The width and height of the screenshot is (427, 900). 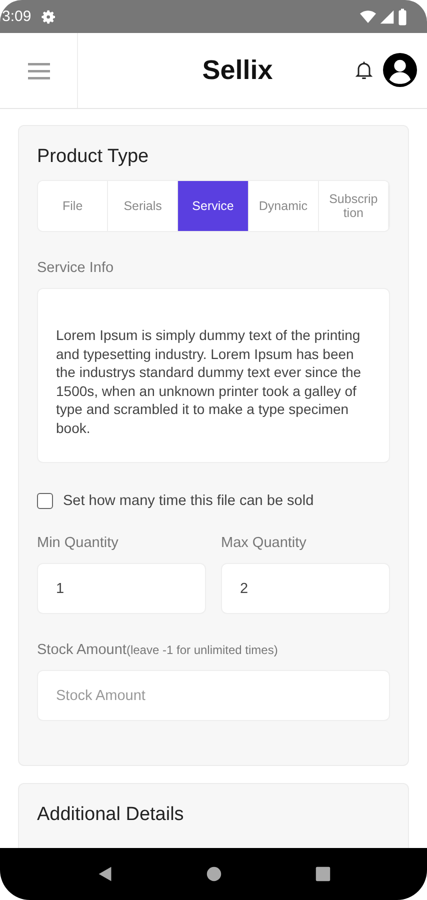 I want to click on checkbox, so click(x=45, y=501).